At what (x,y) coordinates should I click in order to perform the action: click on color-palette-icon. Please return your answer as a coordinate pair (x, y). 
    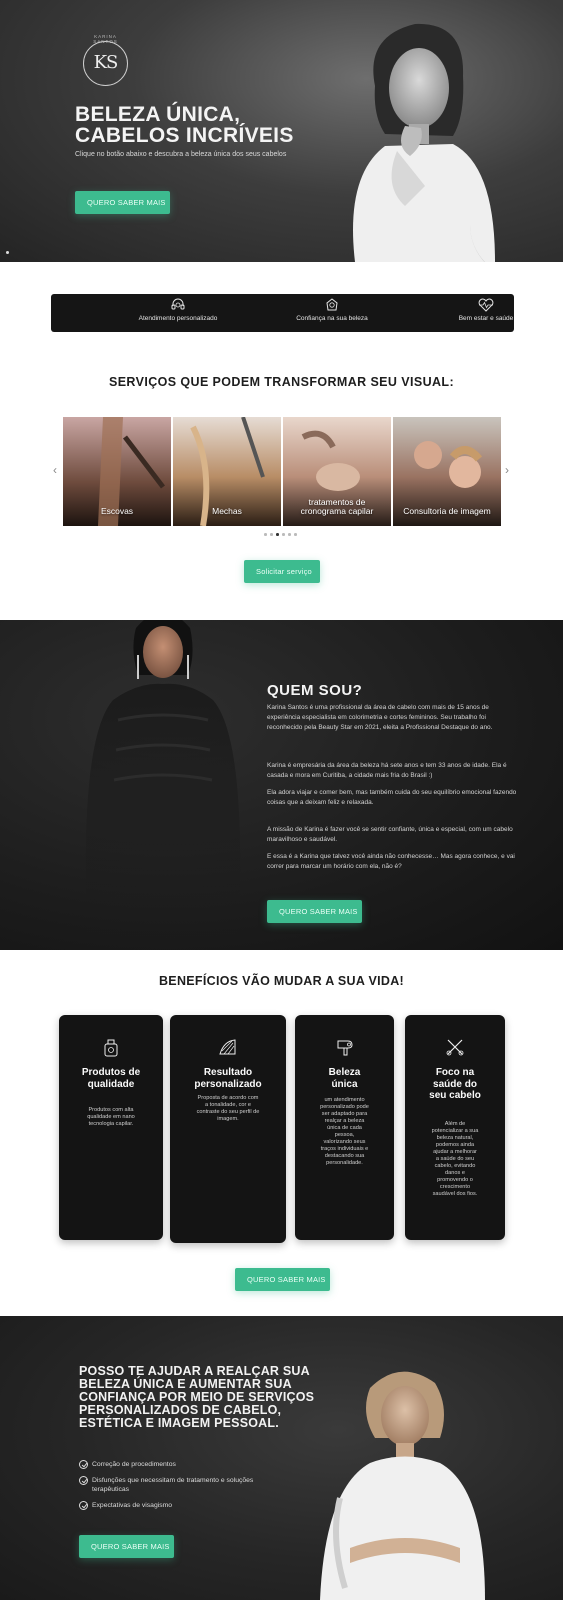
    Looking at the image, I should click on (227, 1047).